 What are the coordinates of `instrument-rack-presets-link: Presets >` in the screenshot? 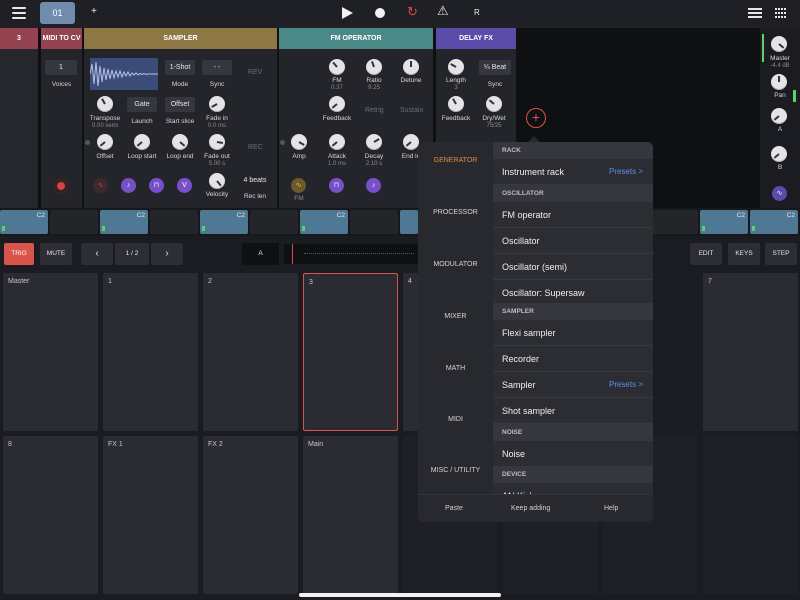 It's located at (626, 172).